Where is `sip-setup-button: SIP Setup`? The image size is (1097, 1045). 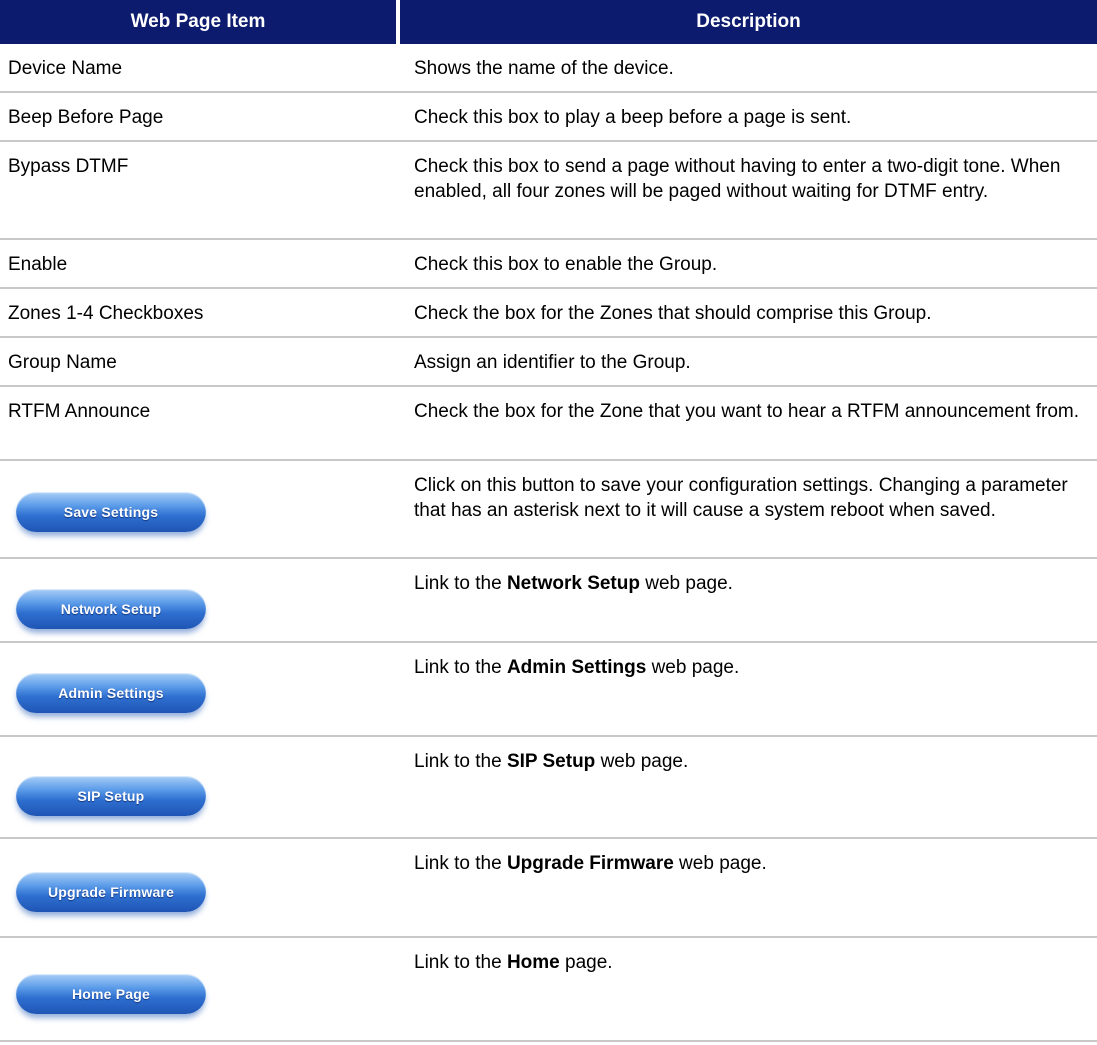 sip-setup-button: SIP Setup is located at coordinates (111, 796).